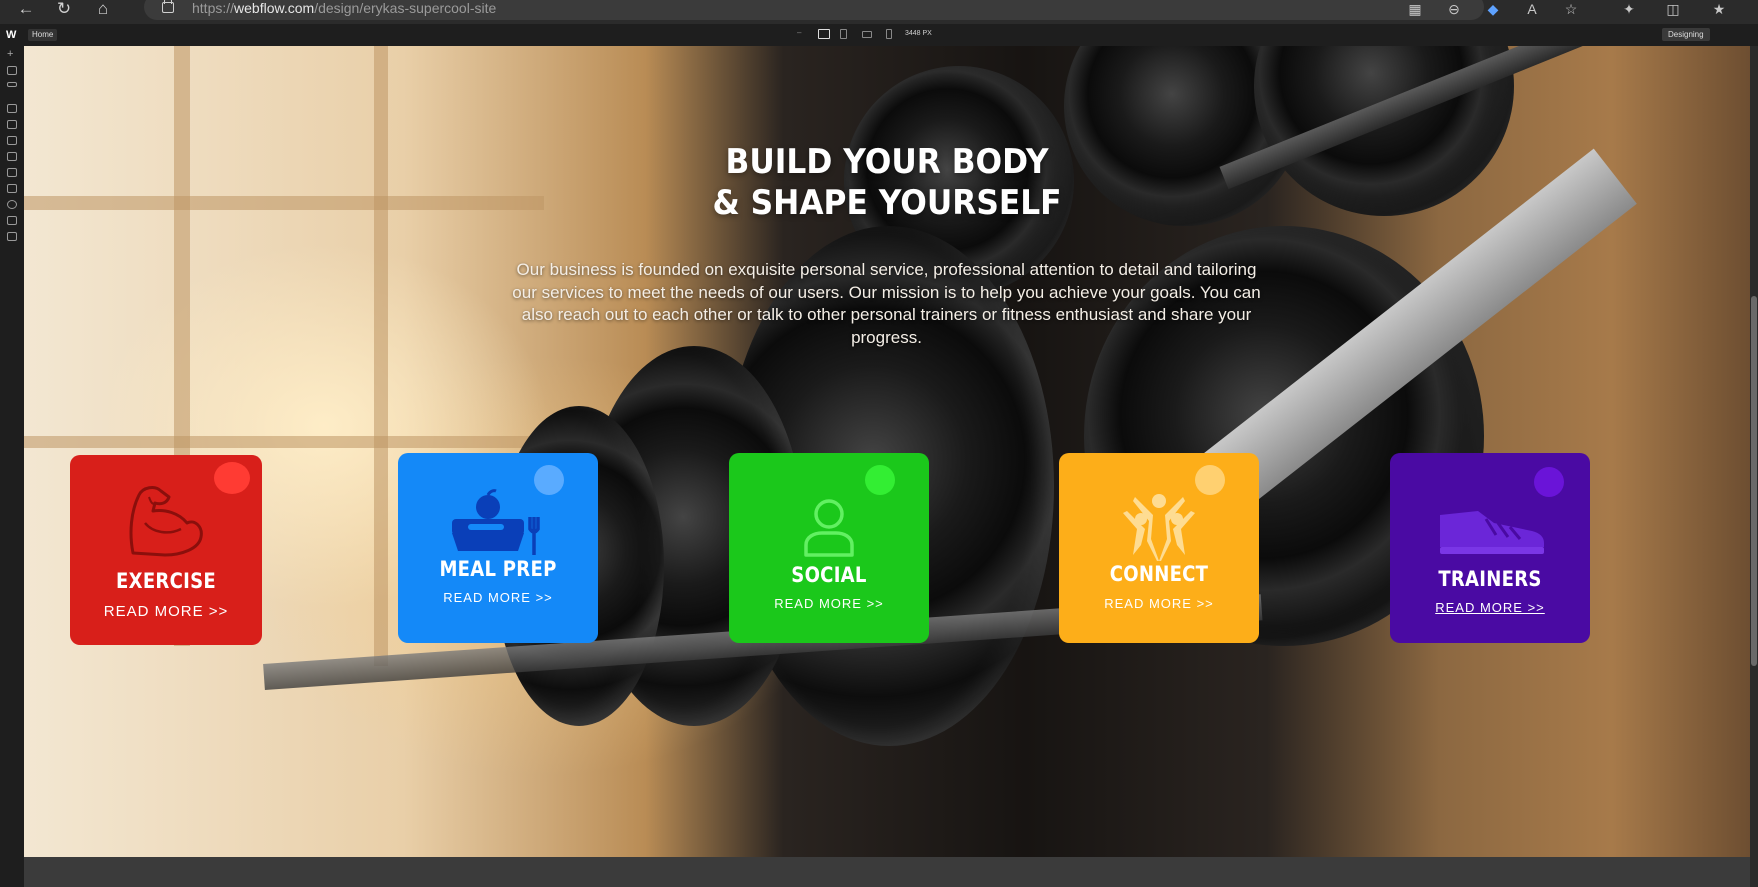 This screenshot has height=887, width=1758. What do you see at coordinates (12, 220) in the screenshot?
I see `logic-icon` at bounding box center [12, 220].